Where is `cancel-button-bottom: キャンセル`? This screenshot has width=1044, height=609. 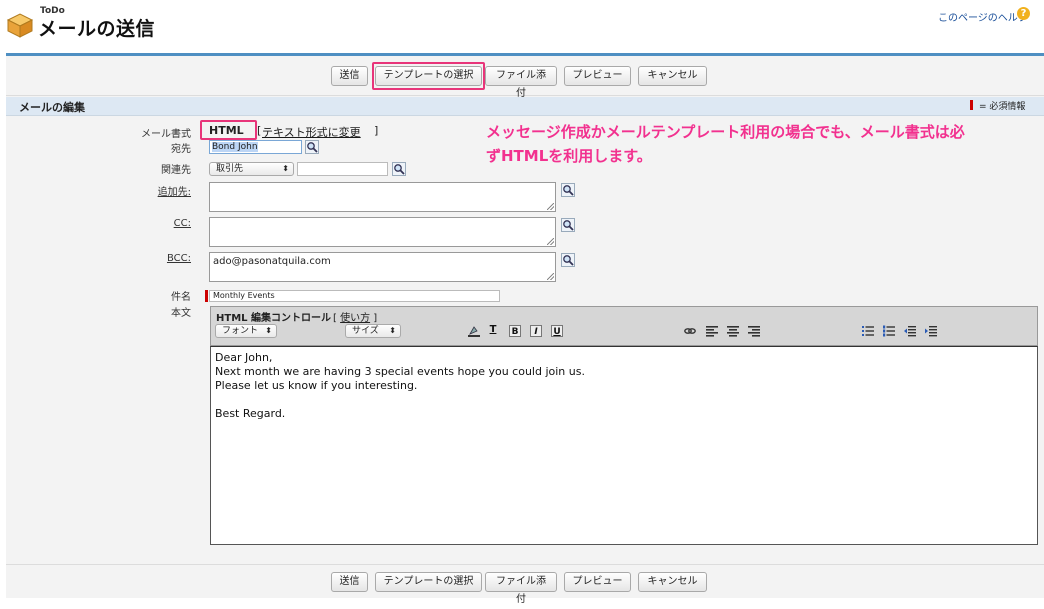
cancel-button-bottom: キャンセル is located at coordinates (672, 582).